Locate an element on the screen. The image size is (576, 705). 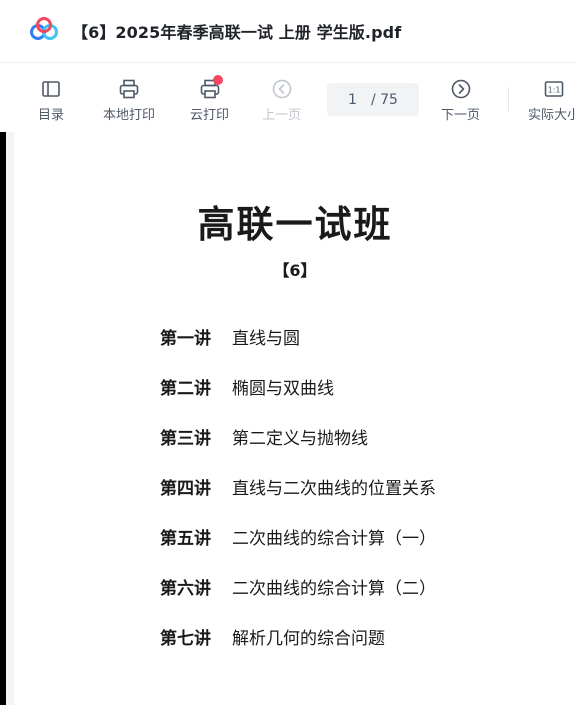
toc-entry: 第六讲 二次曲线的综合计算（二） is located at coordinates (298, 599).